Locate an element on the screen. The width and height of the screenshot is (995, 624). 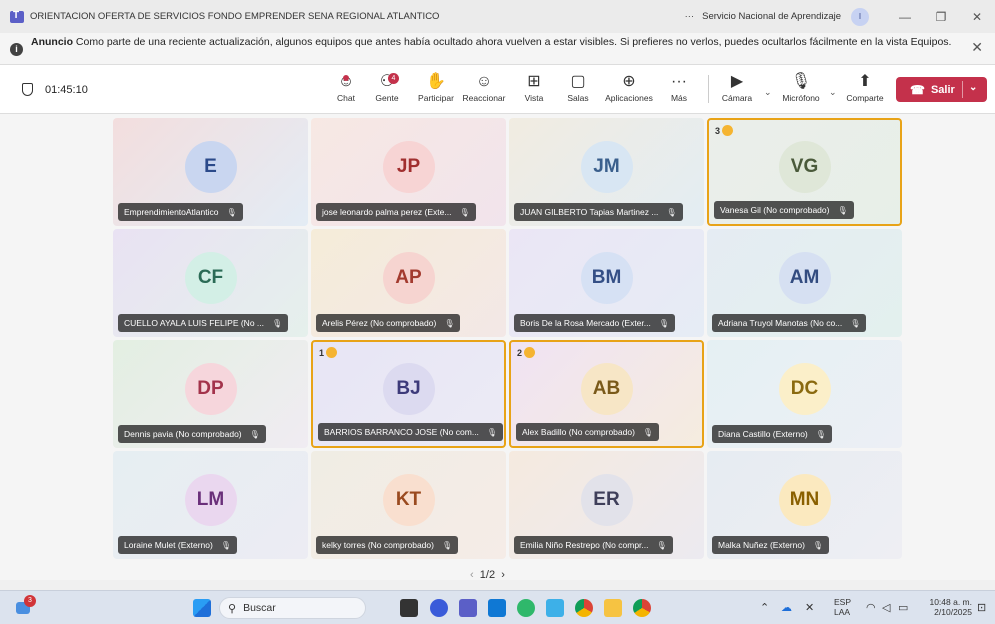
participant-avatar: AM is located at coordinates (804, 278).